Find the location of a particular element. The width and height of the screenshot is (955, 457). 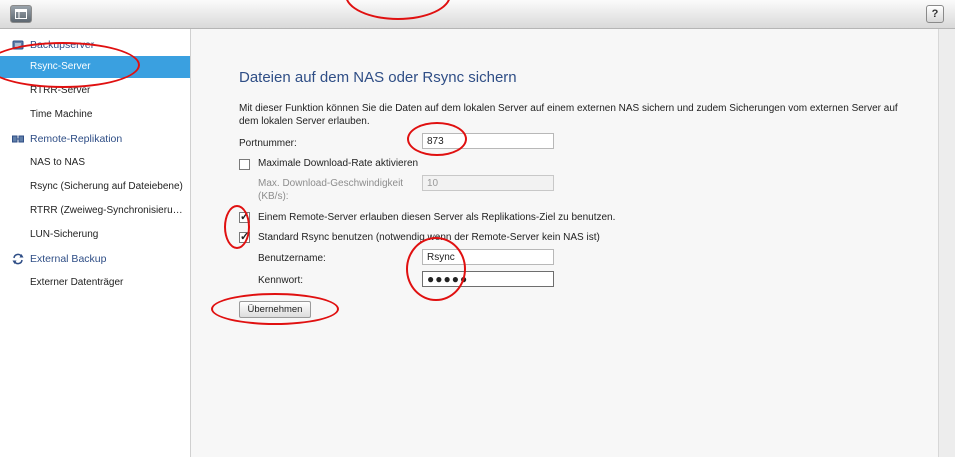

sidebar-item-rtrr-server: RTRR-Server is located at coordinates (95, 91).